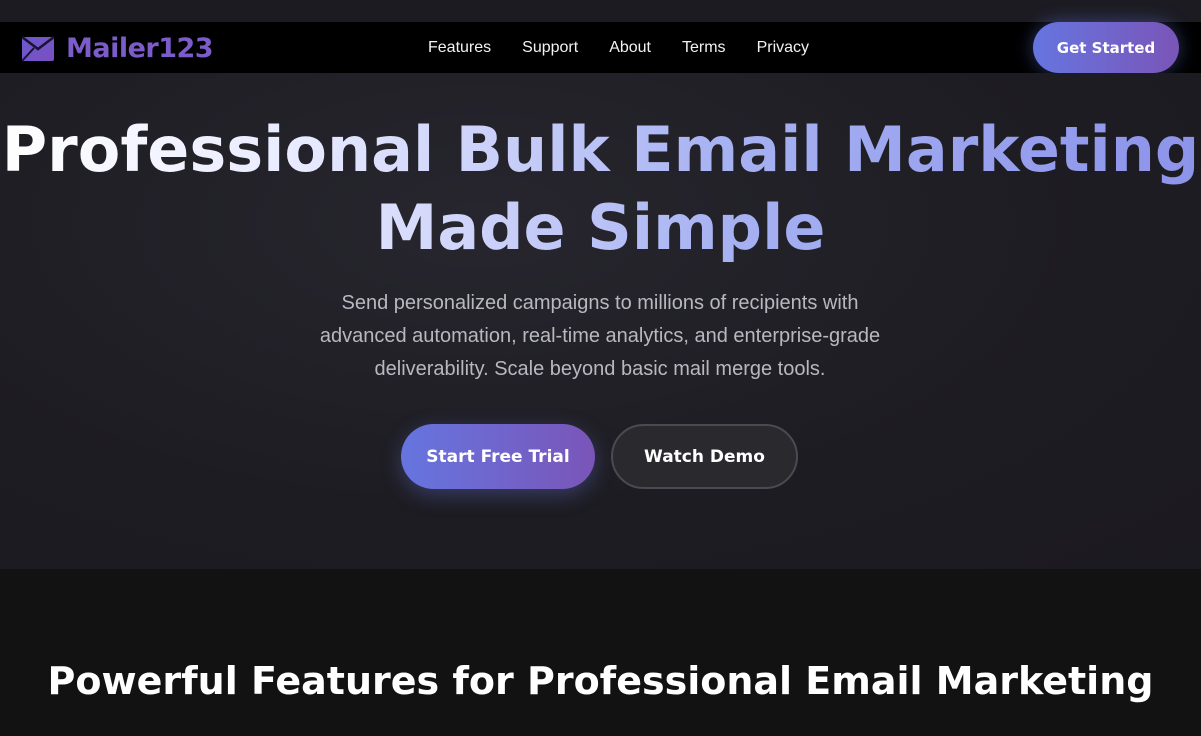 Image resolution: width=1201 pixels, height=736 pixels. I want to click on nav-link-terms: Terms, so click(704, 48).